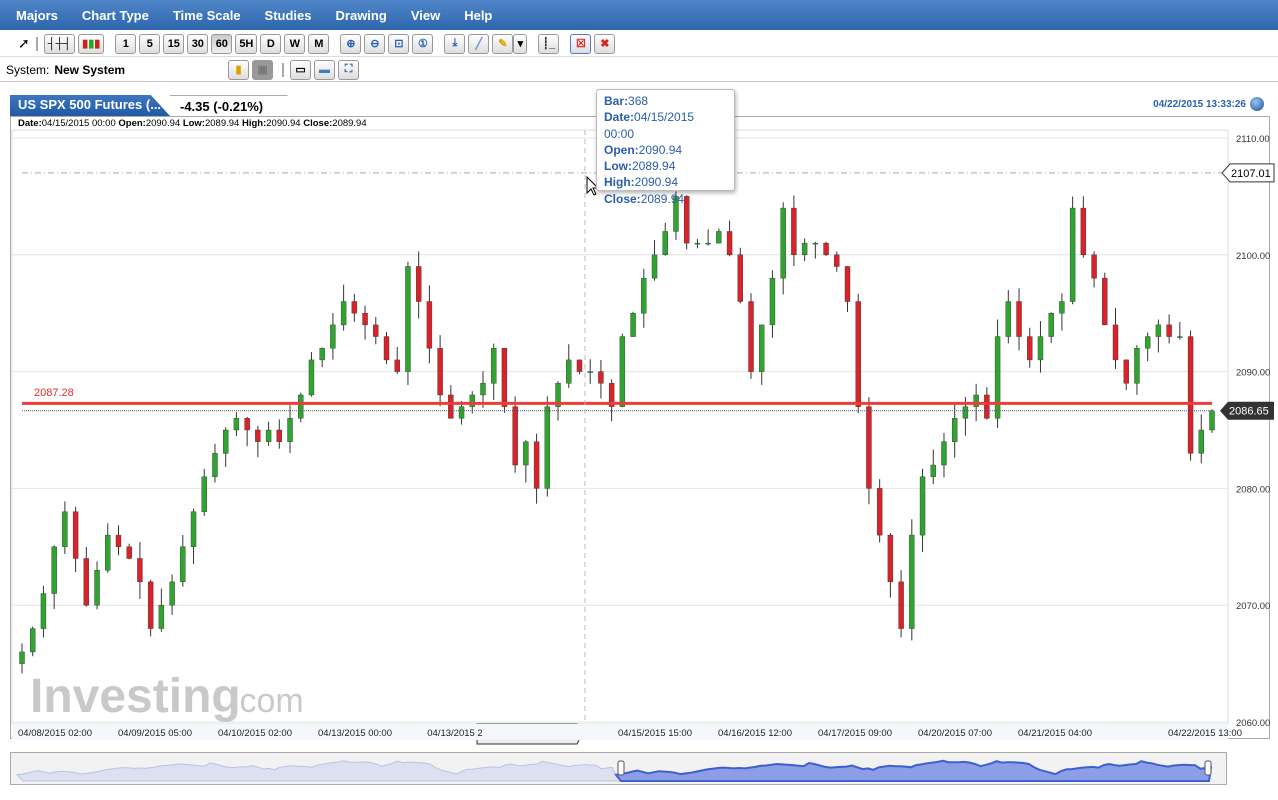 The width and height of the screenshot is (1278, 800). Describe the element at coordinates (301, 69) in the screenshot. I see `print-icon: ▭` at that location.